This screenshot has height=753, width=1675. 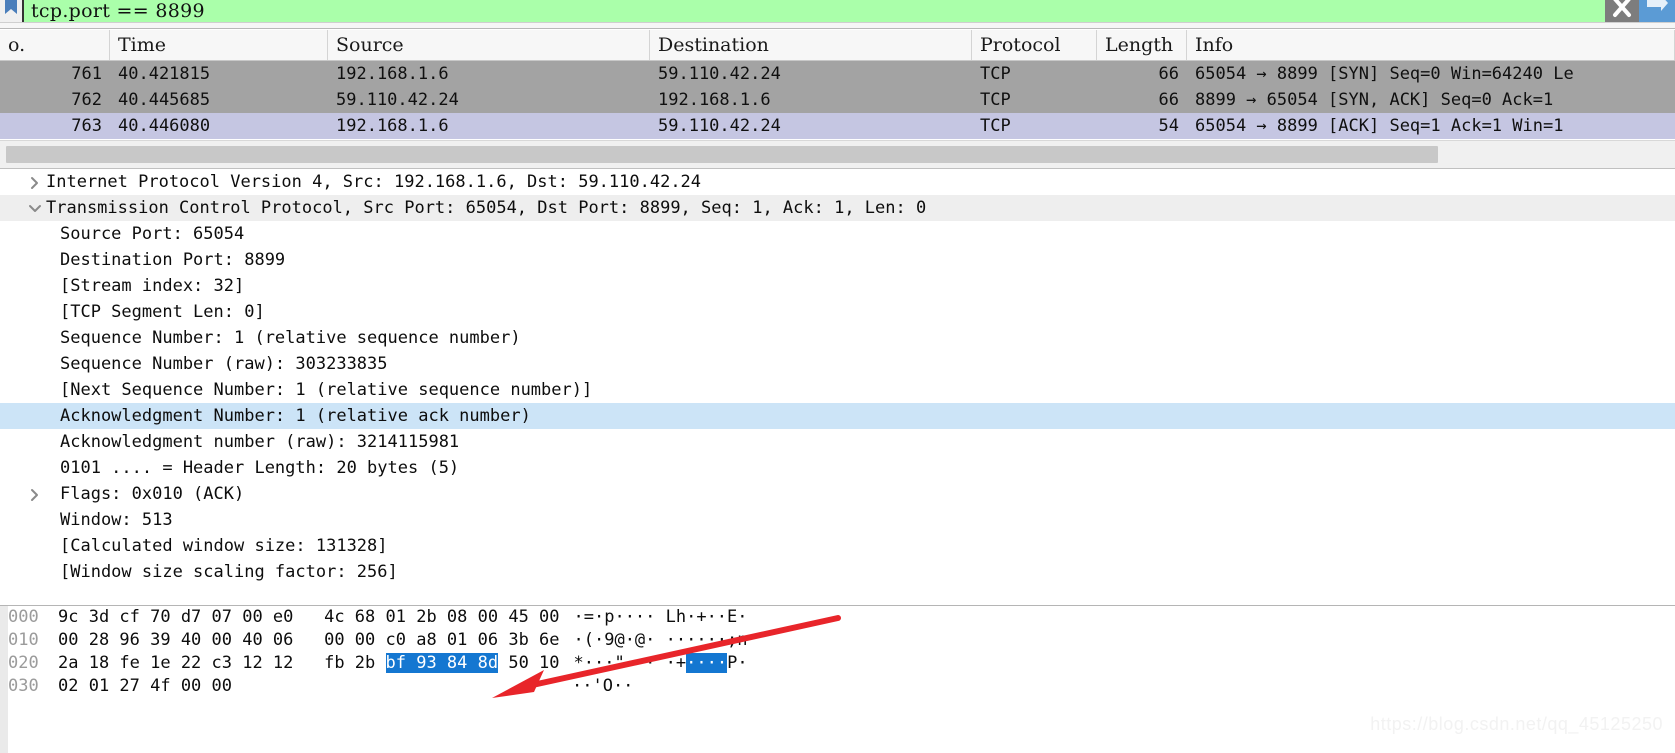 What do you see at coordinates (837, 546) in the screenshot?
I see `detail-row: [Calculated window size: 131328]` at bounding box center [837, 546].